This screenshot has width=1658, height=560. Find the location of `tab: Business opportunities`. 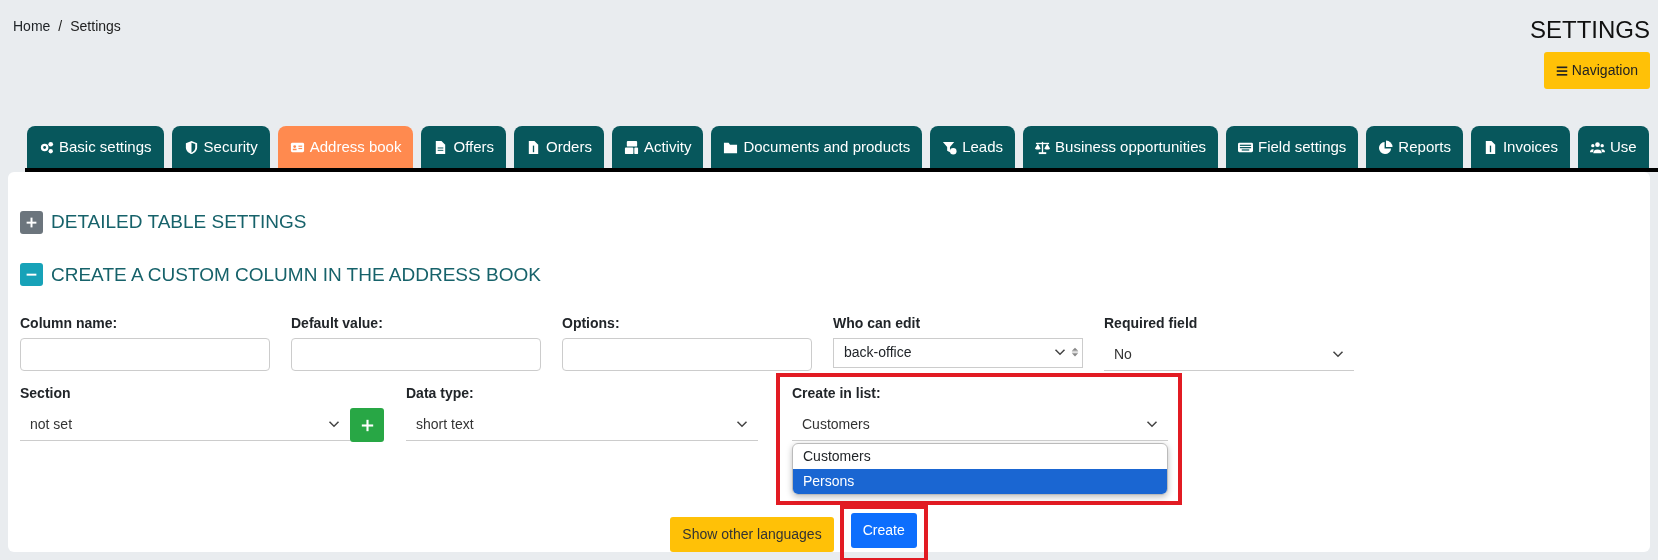

tab: Business opportunities is located at coordinates (1120, 147).